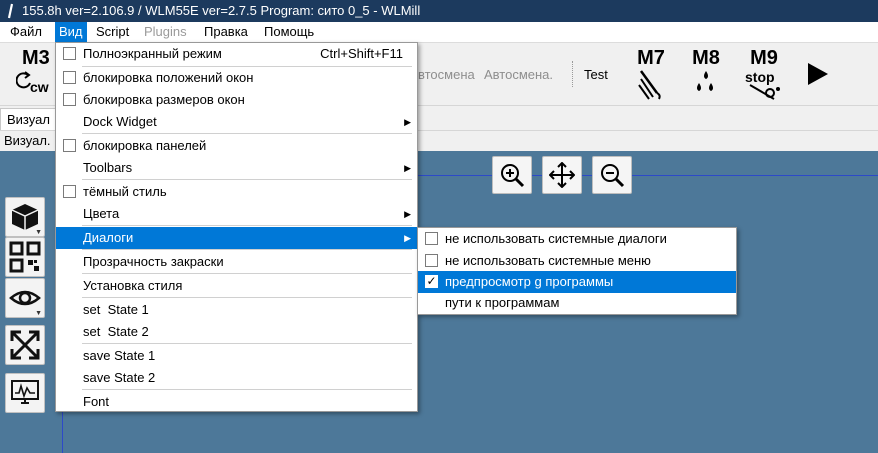  I want to click on menu-item-label: блокировка панелей, so click(145, 145).